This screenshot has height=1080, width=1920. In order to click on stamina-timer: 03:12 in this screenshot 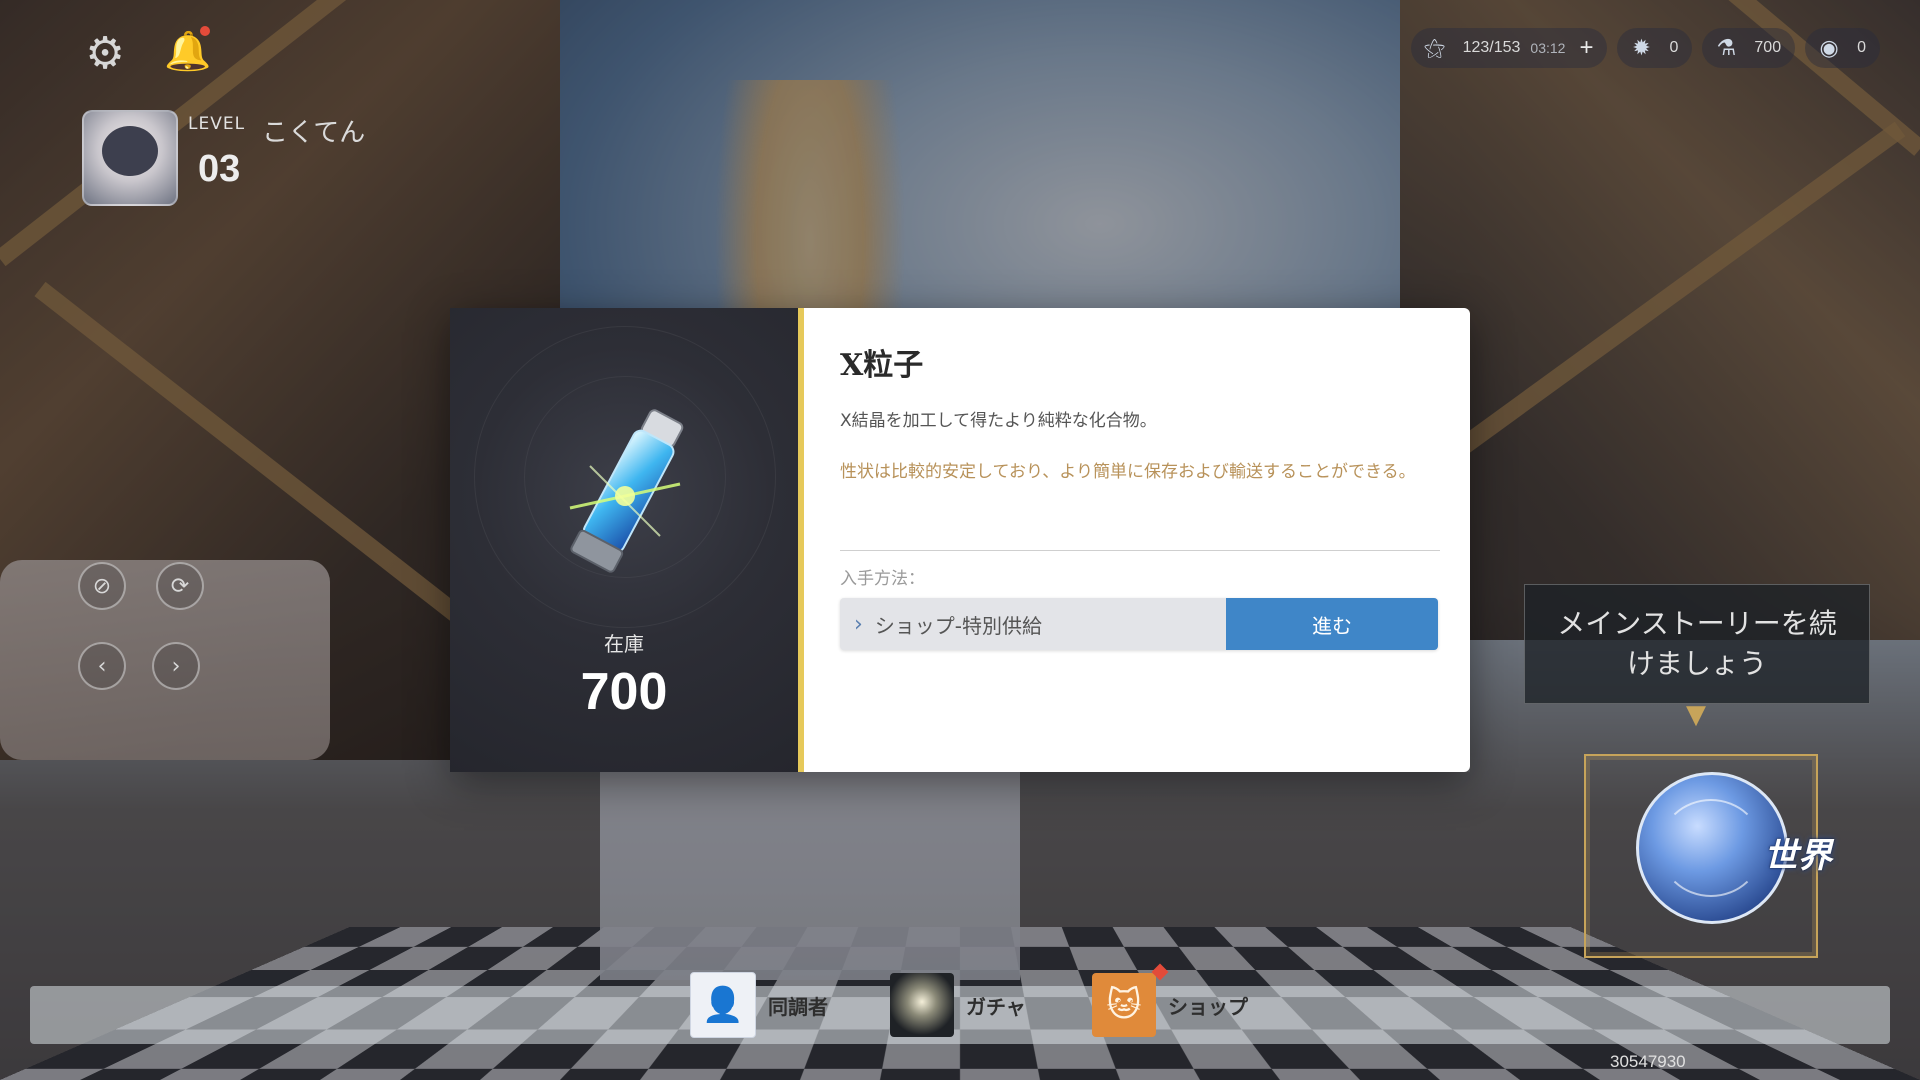, I will do `click(1548, 48)`.